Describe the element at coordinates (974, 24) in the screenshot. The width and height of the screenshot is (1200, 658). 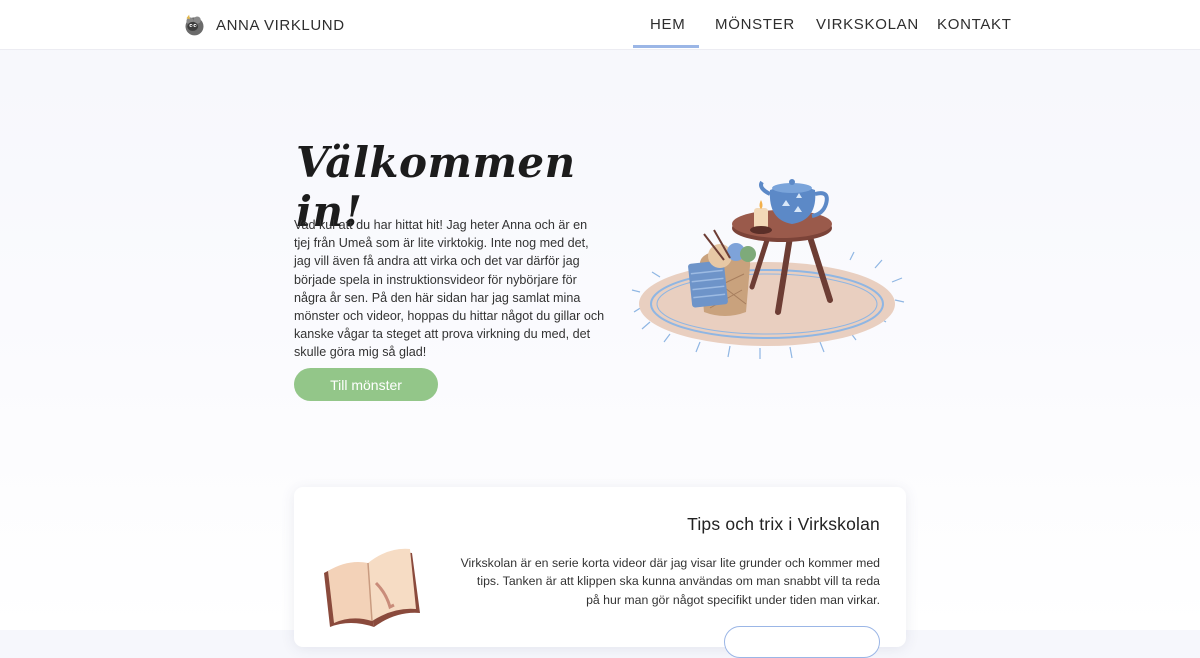
I see `nav-item-kontakt: KONTAKT` at that location.